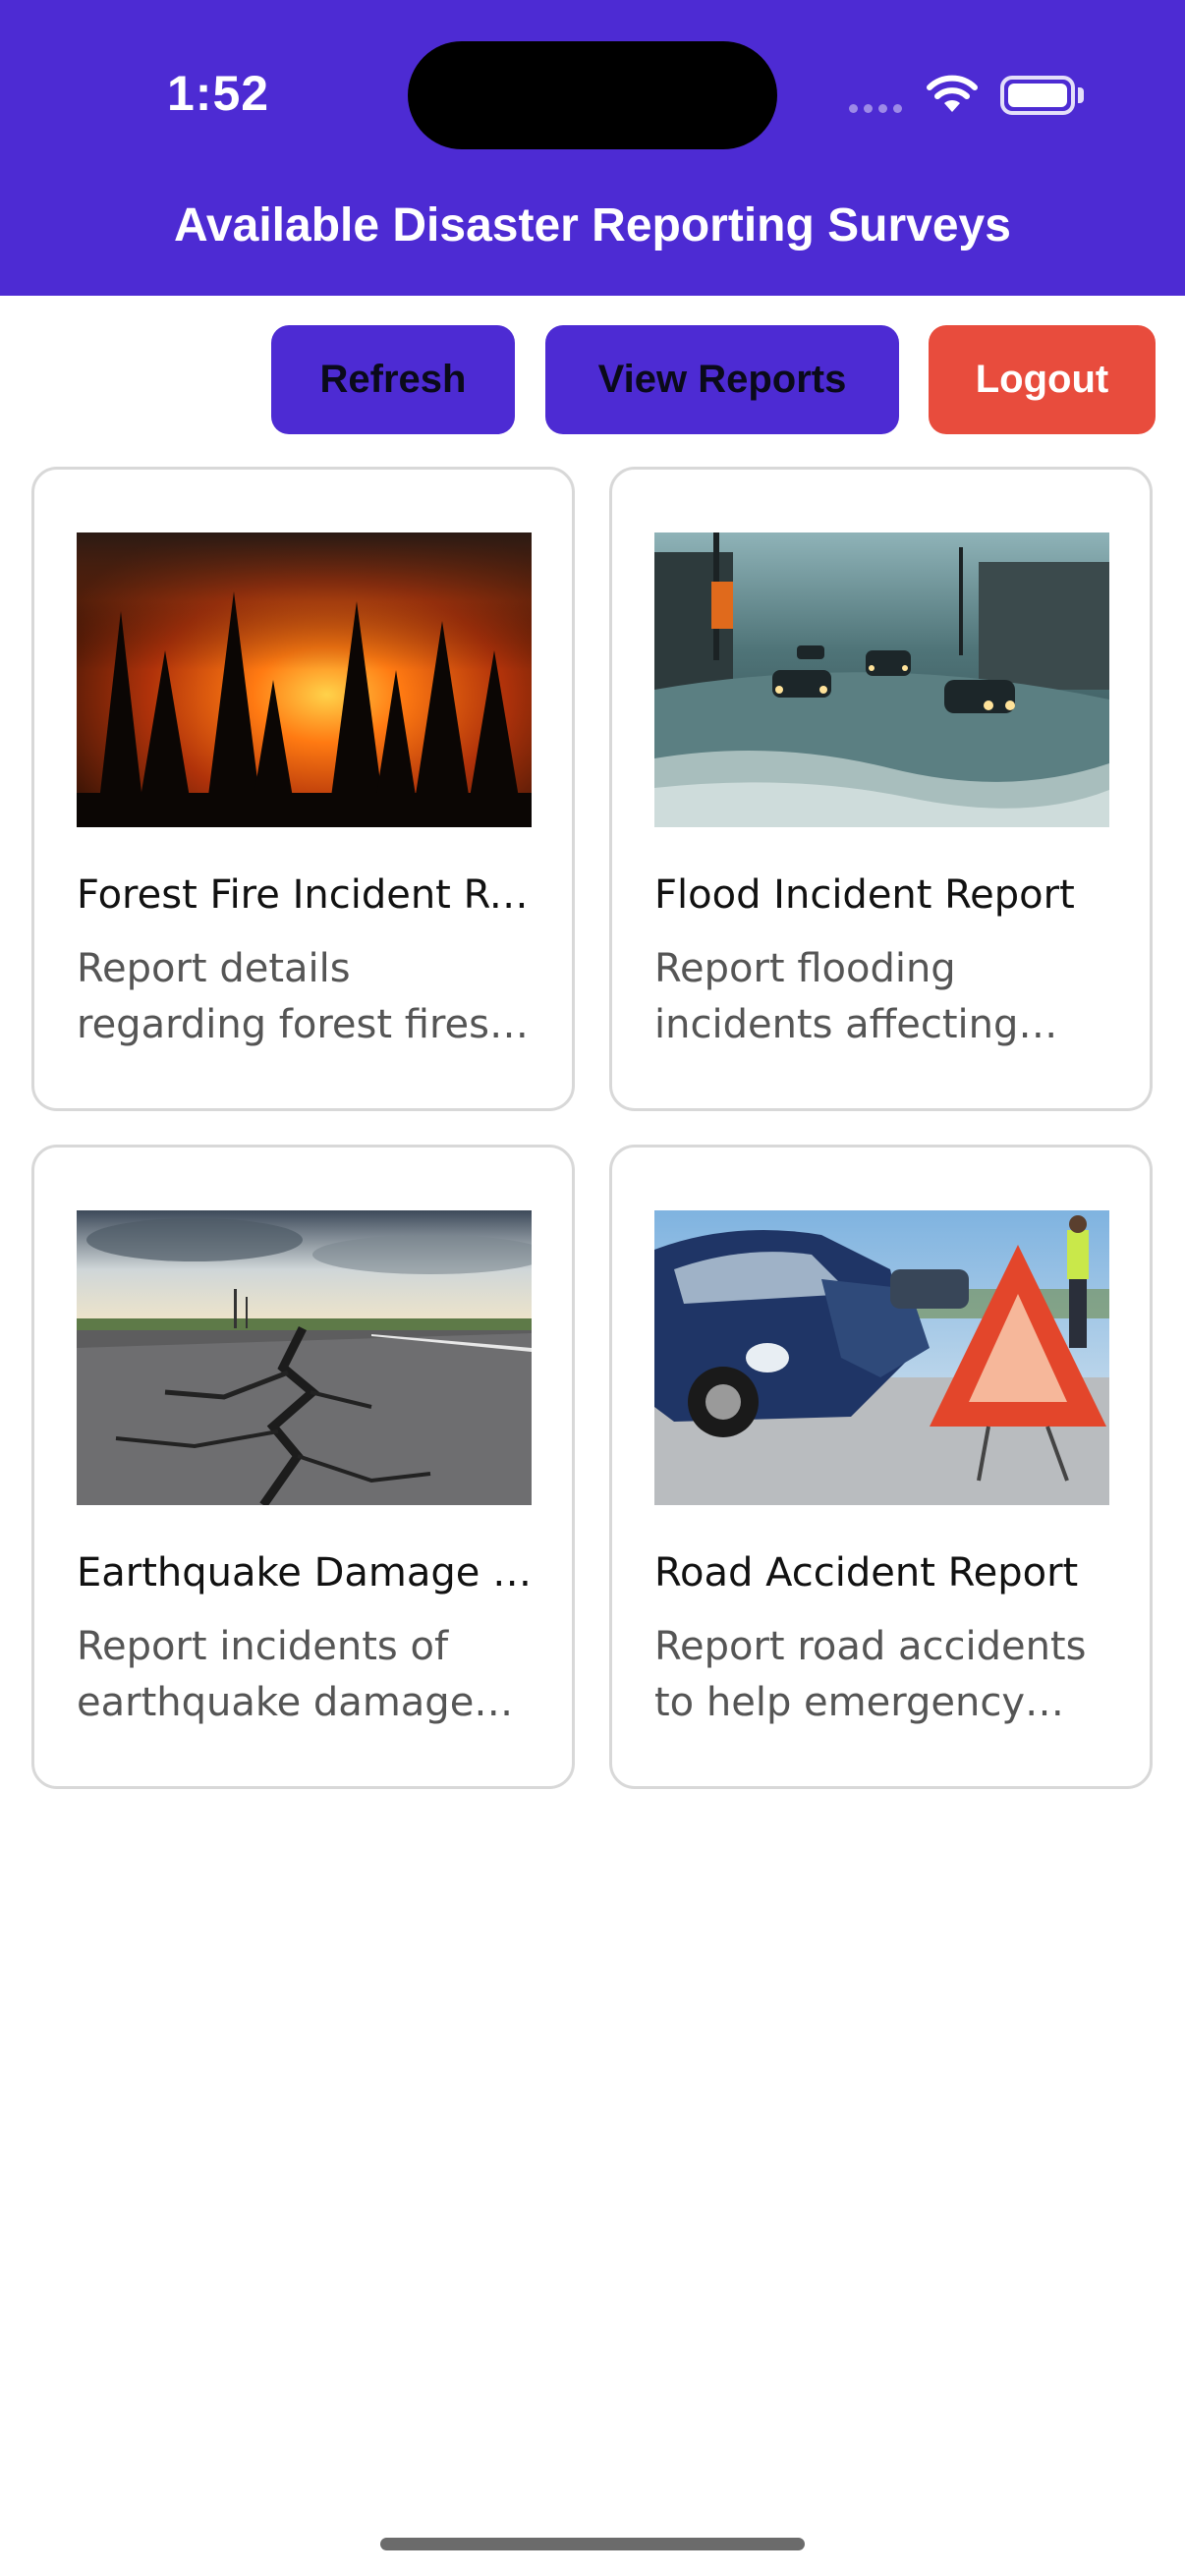 The height and width of the screenshot is (2576, 1185). What do you see at coordinates (308, 1573) in the screenshot?
I see `survey-title: Earthquake Damage Report` at bounding box center [308, 1573].